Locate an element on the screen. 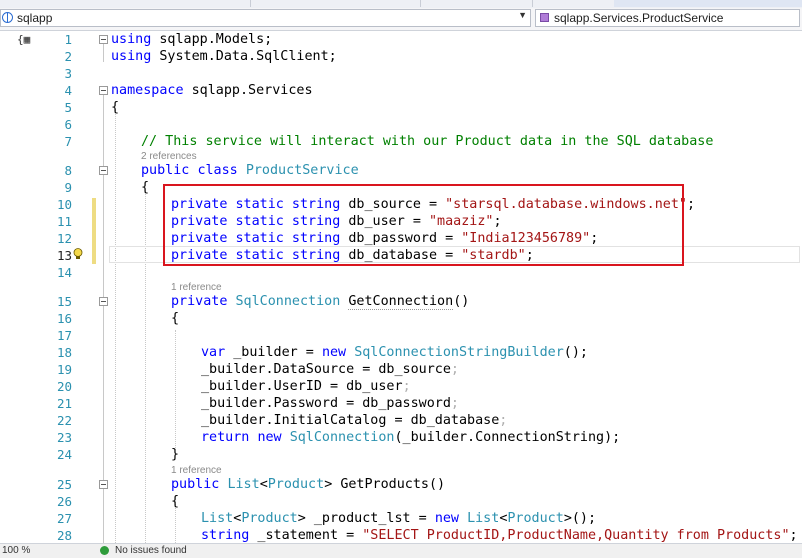  code-line: 15 private SqlConnection GetConnection() is located at coordinates (401, 301).